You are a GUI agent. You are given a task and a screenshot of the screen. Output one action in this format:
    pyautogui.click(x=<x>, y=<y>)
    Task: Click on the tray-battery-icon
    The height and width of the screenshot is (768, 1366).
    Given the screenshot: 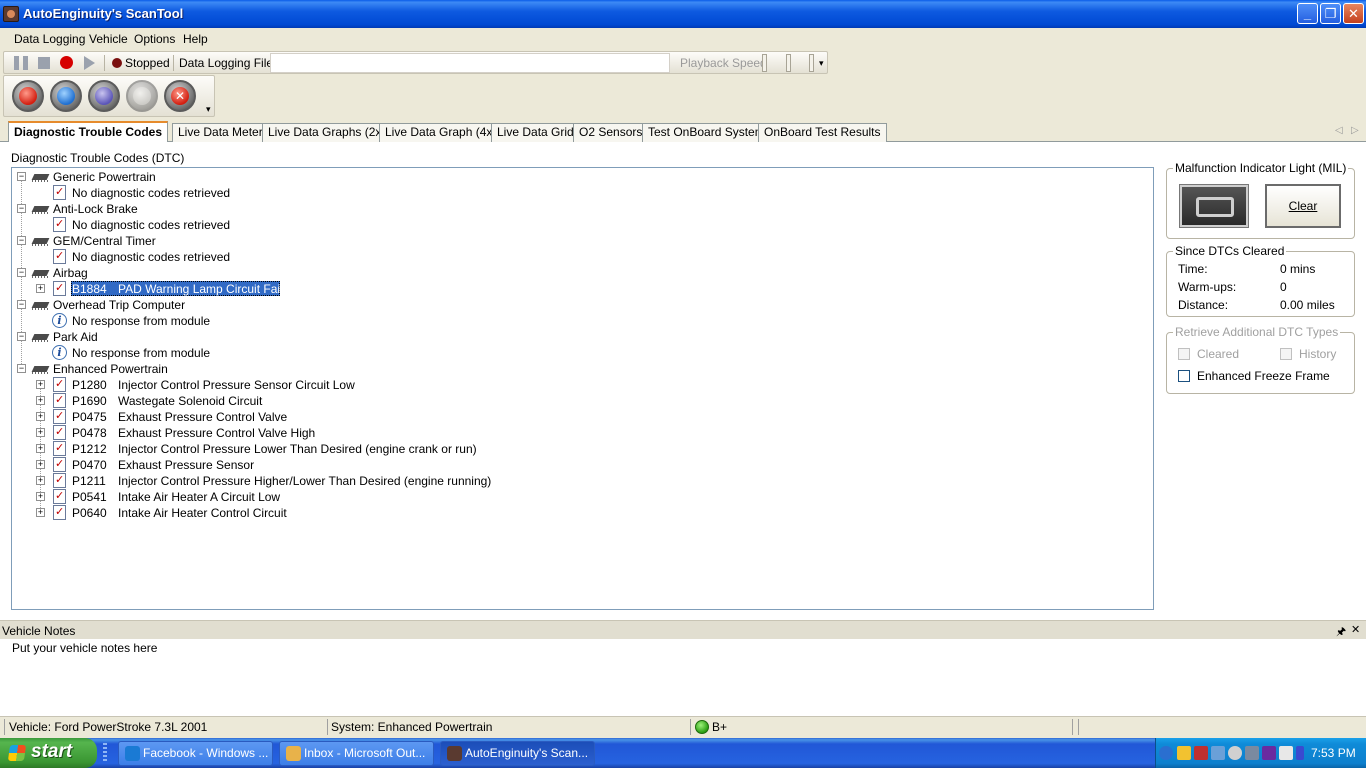 What is the action you would take?
    pyautogui.click(x=1300, y=753)
    